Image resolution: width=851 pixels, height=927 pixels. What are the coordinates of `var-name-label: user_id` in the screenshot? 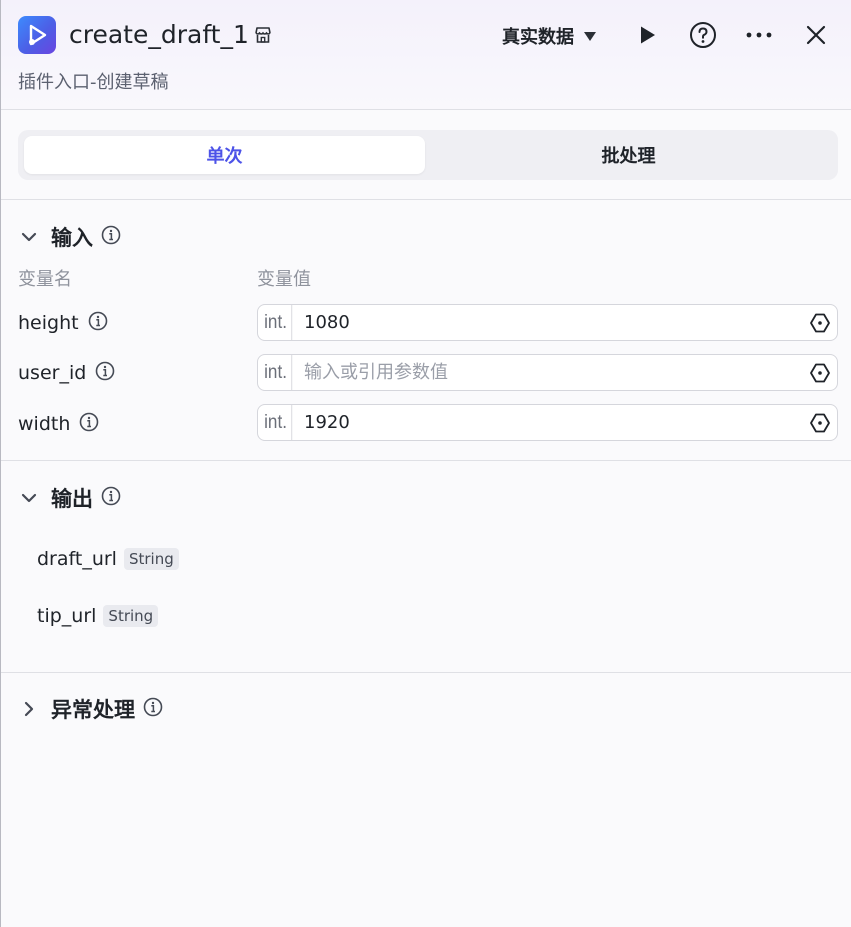 It's located at (52, 373).